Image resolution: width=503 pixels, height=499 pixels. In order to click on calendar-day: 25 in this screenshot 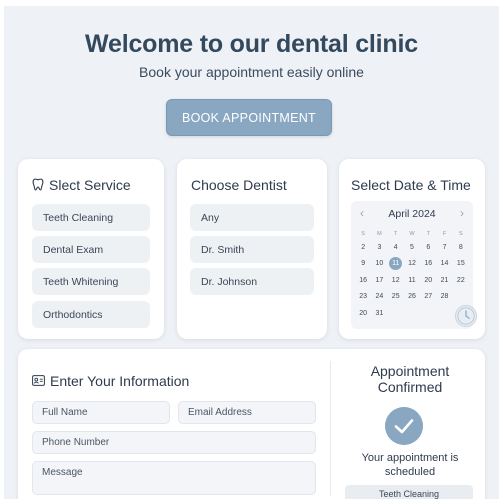, I will do `click(396, 296)`.